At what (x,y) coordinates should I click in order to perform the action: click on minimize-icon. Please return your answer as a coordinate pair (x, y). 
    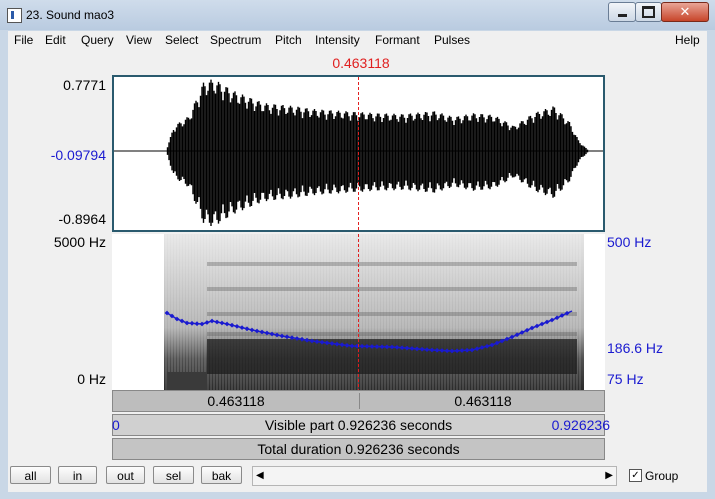
    Looking at the image, I should click on (622, 15).